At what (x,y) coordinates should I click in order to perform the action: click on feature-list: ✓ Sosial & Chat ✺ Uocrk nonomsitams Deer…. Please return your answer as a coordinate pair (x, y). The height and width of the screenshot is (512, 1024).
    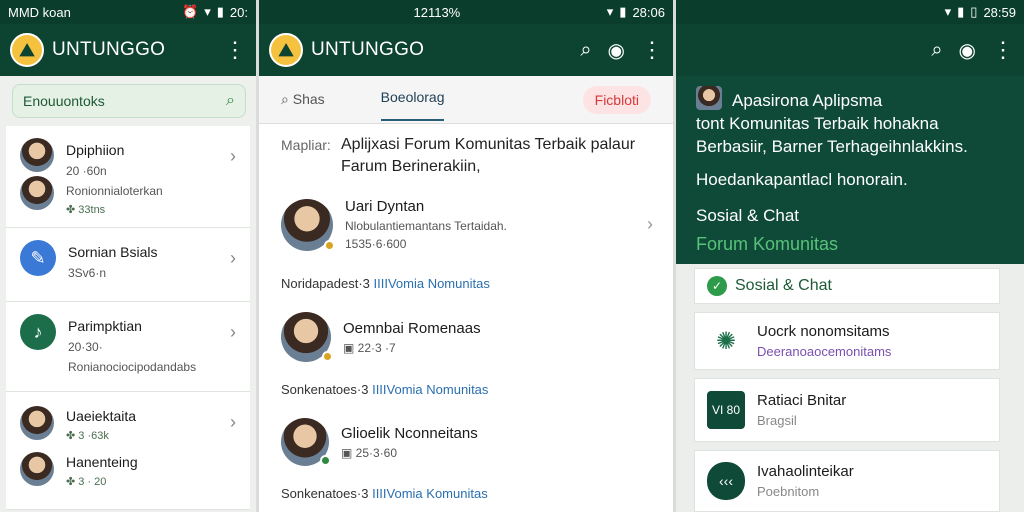
    Looking at the image, I should click on (847, 390).